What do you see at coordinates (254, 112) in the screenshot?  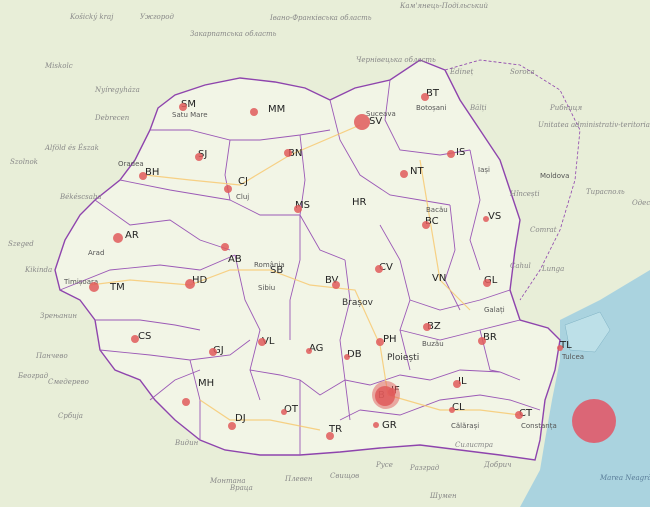 I see `marker-mm` at bounding box center [254, 112].